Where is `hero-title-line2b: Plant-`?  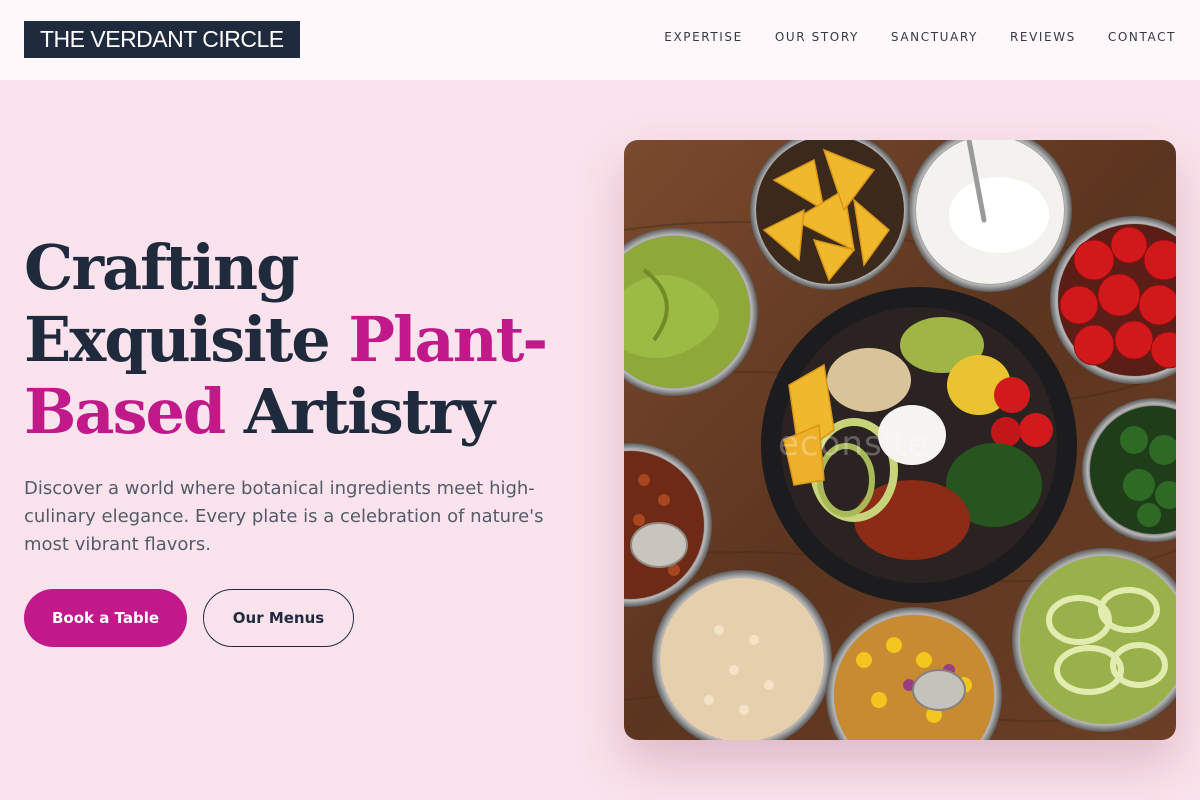 hero-title-line2b: Plant- is located at coordinates (448, 339).